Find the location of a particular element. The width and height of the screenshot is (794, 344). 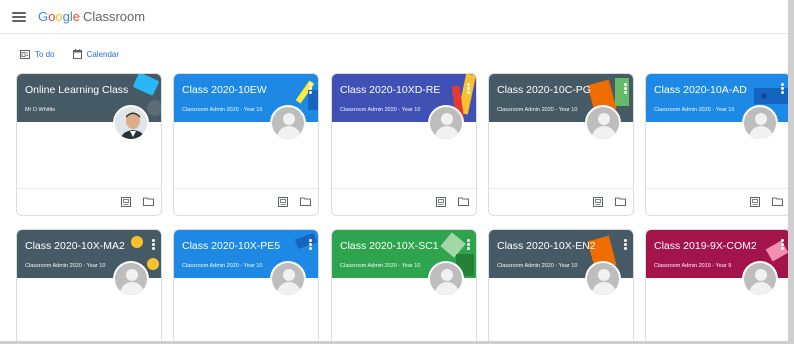

class-card: Online Learning Class Mr D Whittle is located at coordinates (89, 144).